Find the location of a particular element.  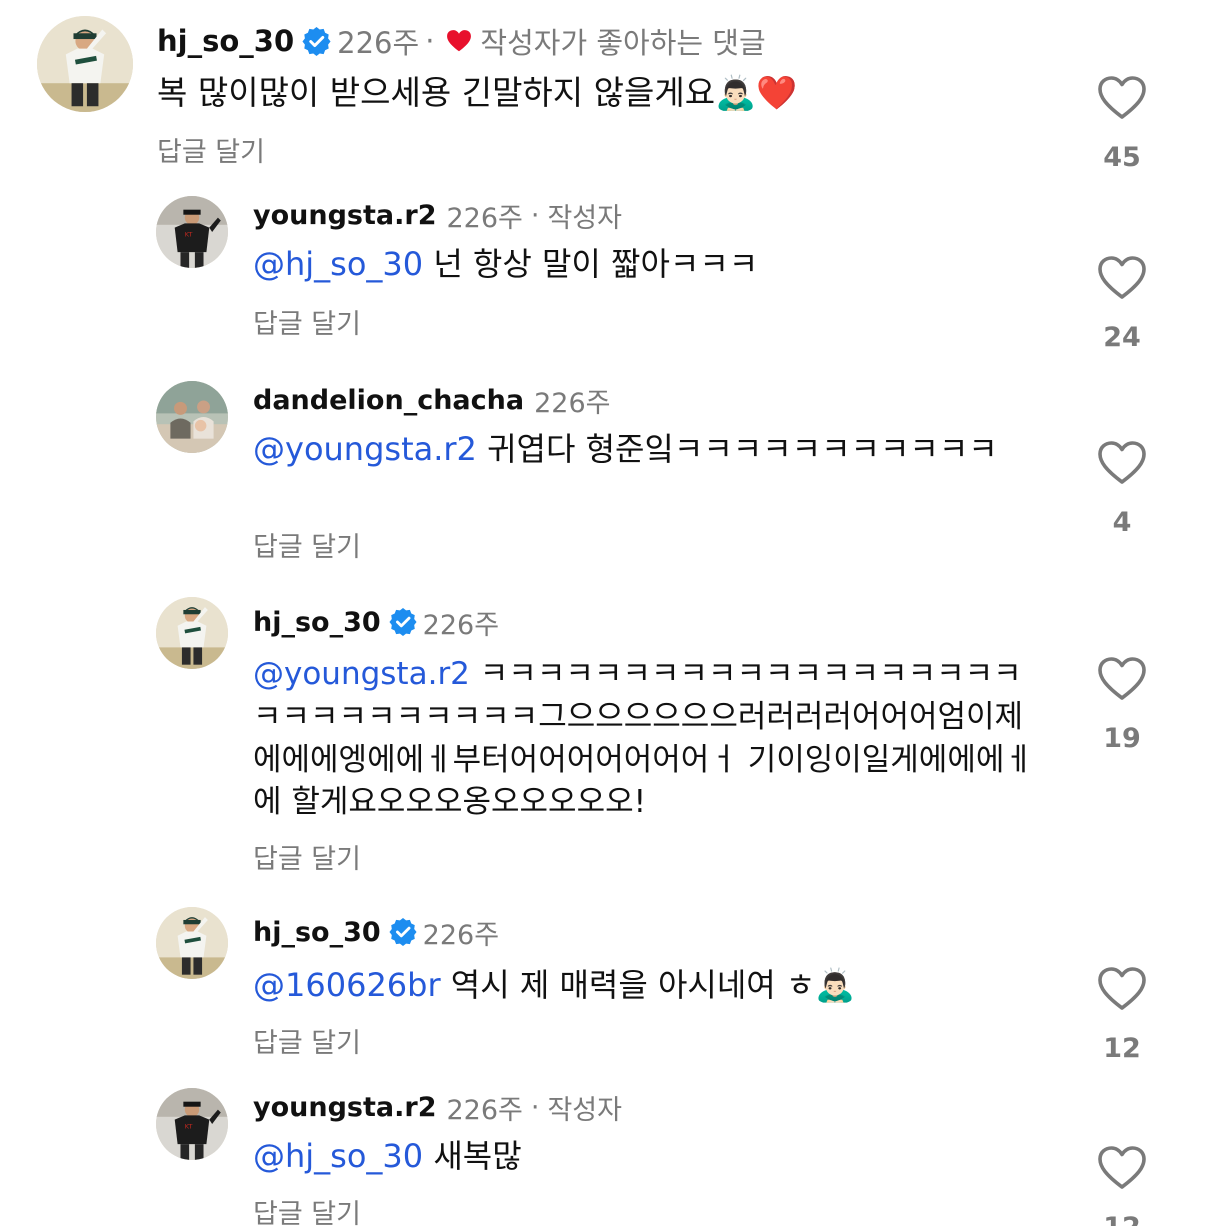

mention-link: @160626br is located at coordinates (347, 985).